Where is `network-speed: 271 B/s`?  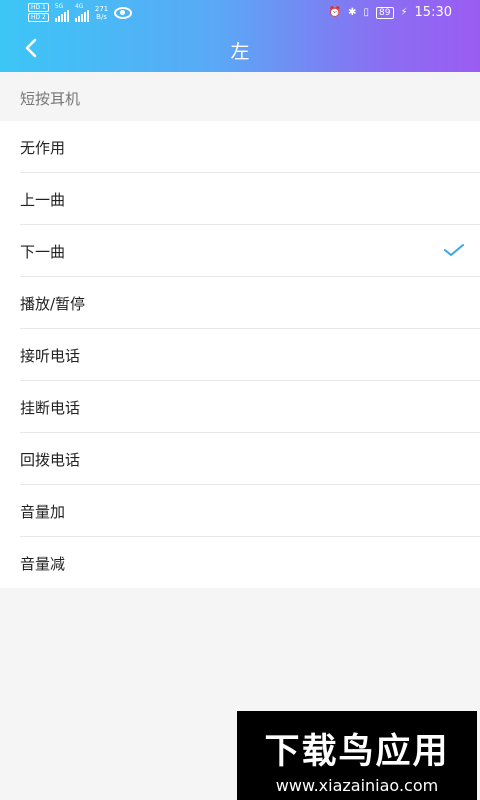 network-speed: 271 B/s is located at coordinates (101, 13).